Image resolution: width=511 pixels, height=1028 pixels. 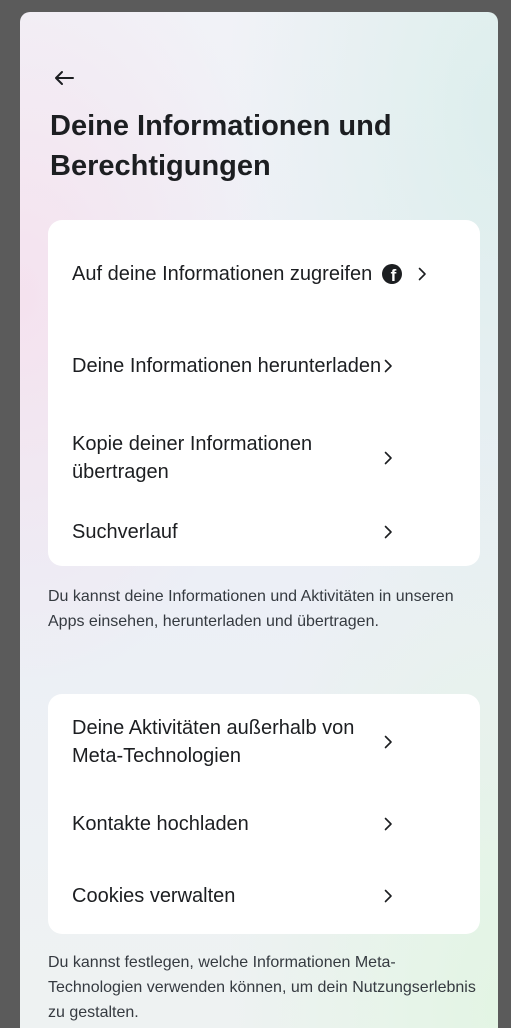 What do you see at coordinates (221, 146) in the screenshot?
I see `page-title: Deine Informationen und Berechtigungen` at bounding box center [221, 146].